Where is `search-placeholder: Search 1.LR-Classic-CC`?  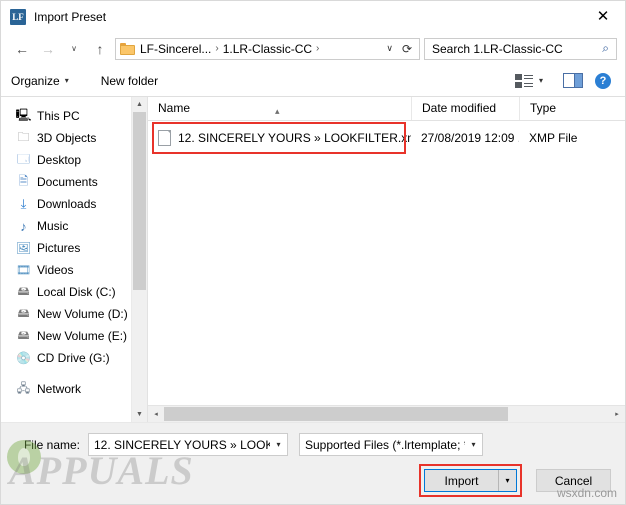 search-placeholder: Search 1.LR-Classic-CC is located at coordinates (497, 48).